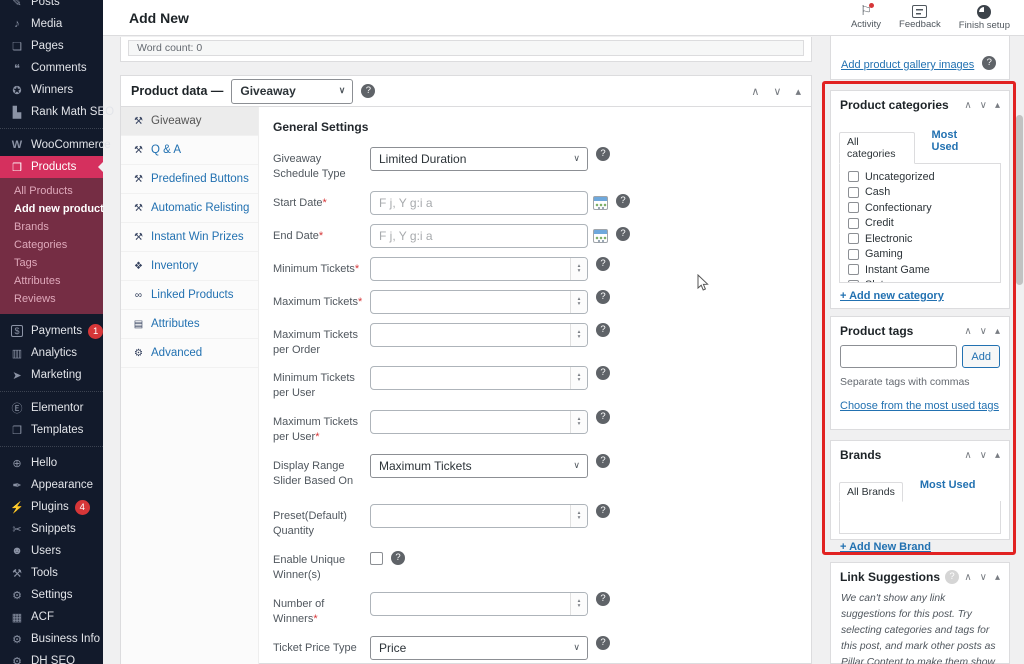 Image resolution: width=1024 pixels, height=664 pixels. Describe the element at coordinates (189, 208) in the screenshot. I see `tab-automatic-relisting: ⚒ Automatic Relisting` at that location.